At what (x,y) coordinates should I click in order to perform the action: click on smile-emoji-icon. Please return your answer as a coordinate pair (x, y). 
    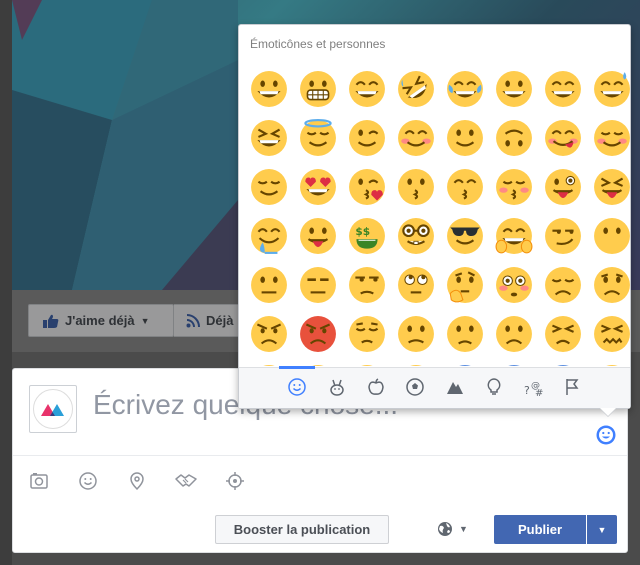
    Looking at the image, I should click on (562, 88).